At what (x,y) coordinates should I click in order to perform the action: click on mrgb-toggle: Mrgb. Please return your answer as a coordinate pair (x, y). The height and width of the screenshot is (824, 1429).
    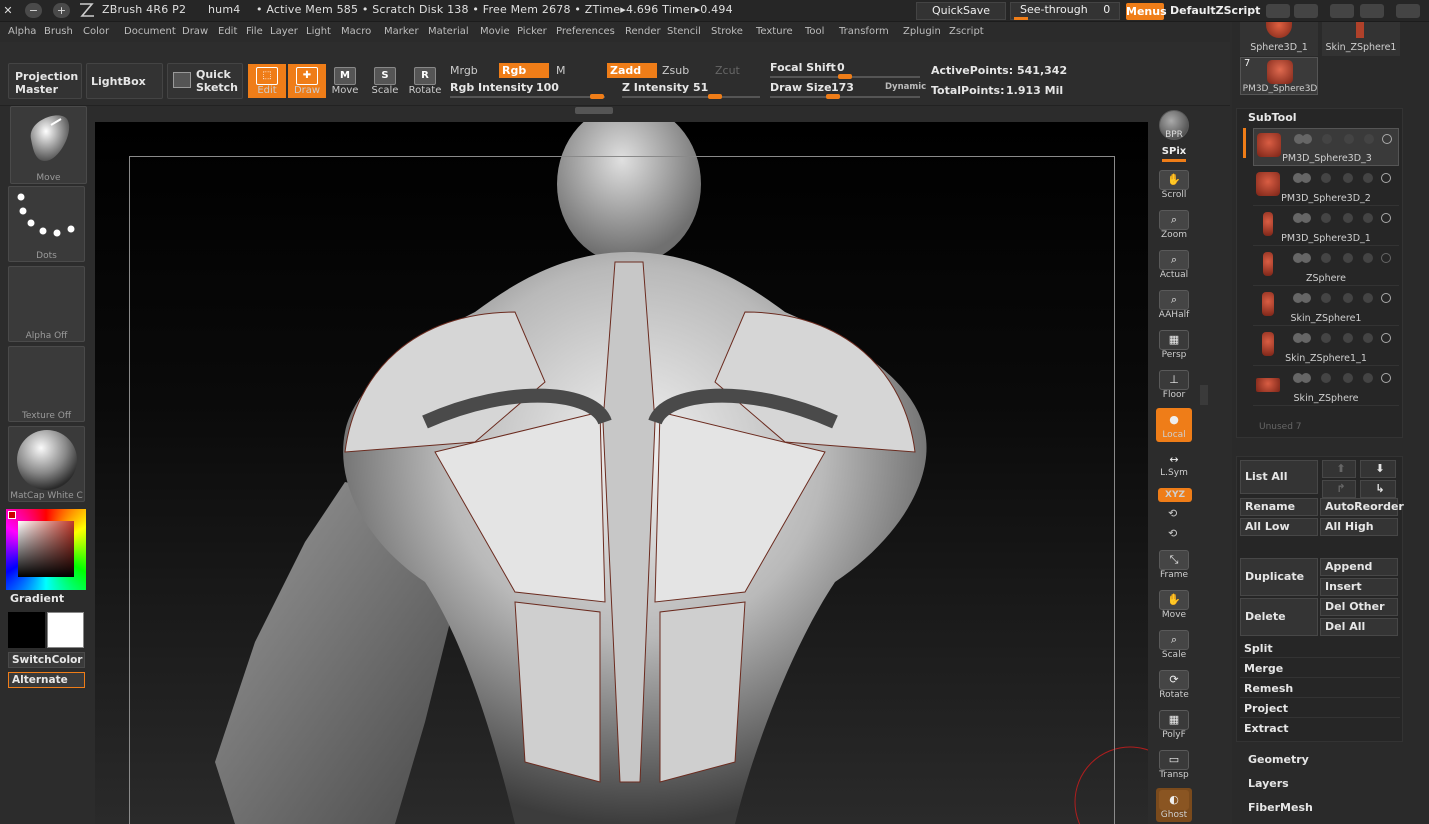
    Looking at the image, I should click on (464, 70).